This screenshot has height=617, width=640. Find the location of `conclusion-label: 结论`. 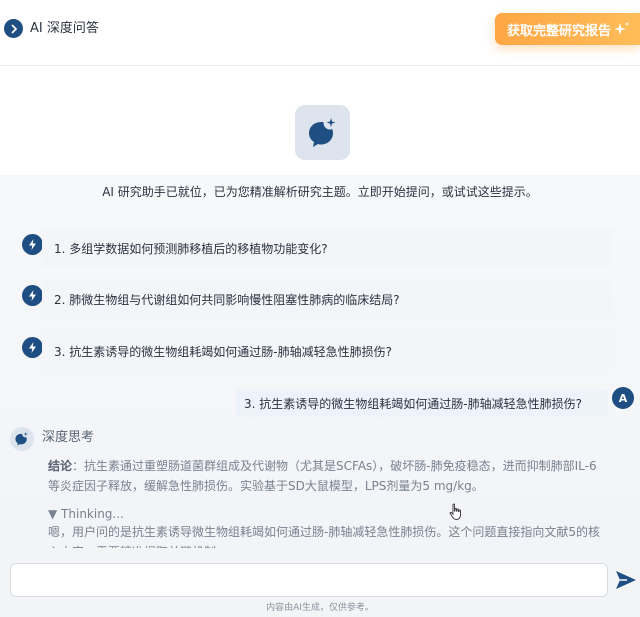

conclusion-label: 结论 is located at coordinates (60, 466).